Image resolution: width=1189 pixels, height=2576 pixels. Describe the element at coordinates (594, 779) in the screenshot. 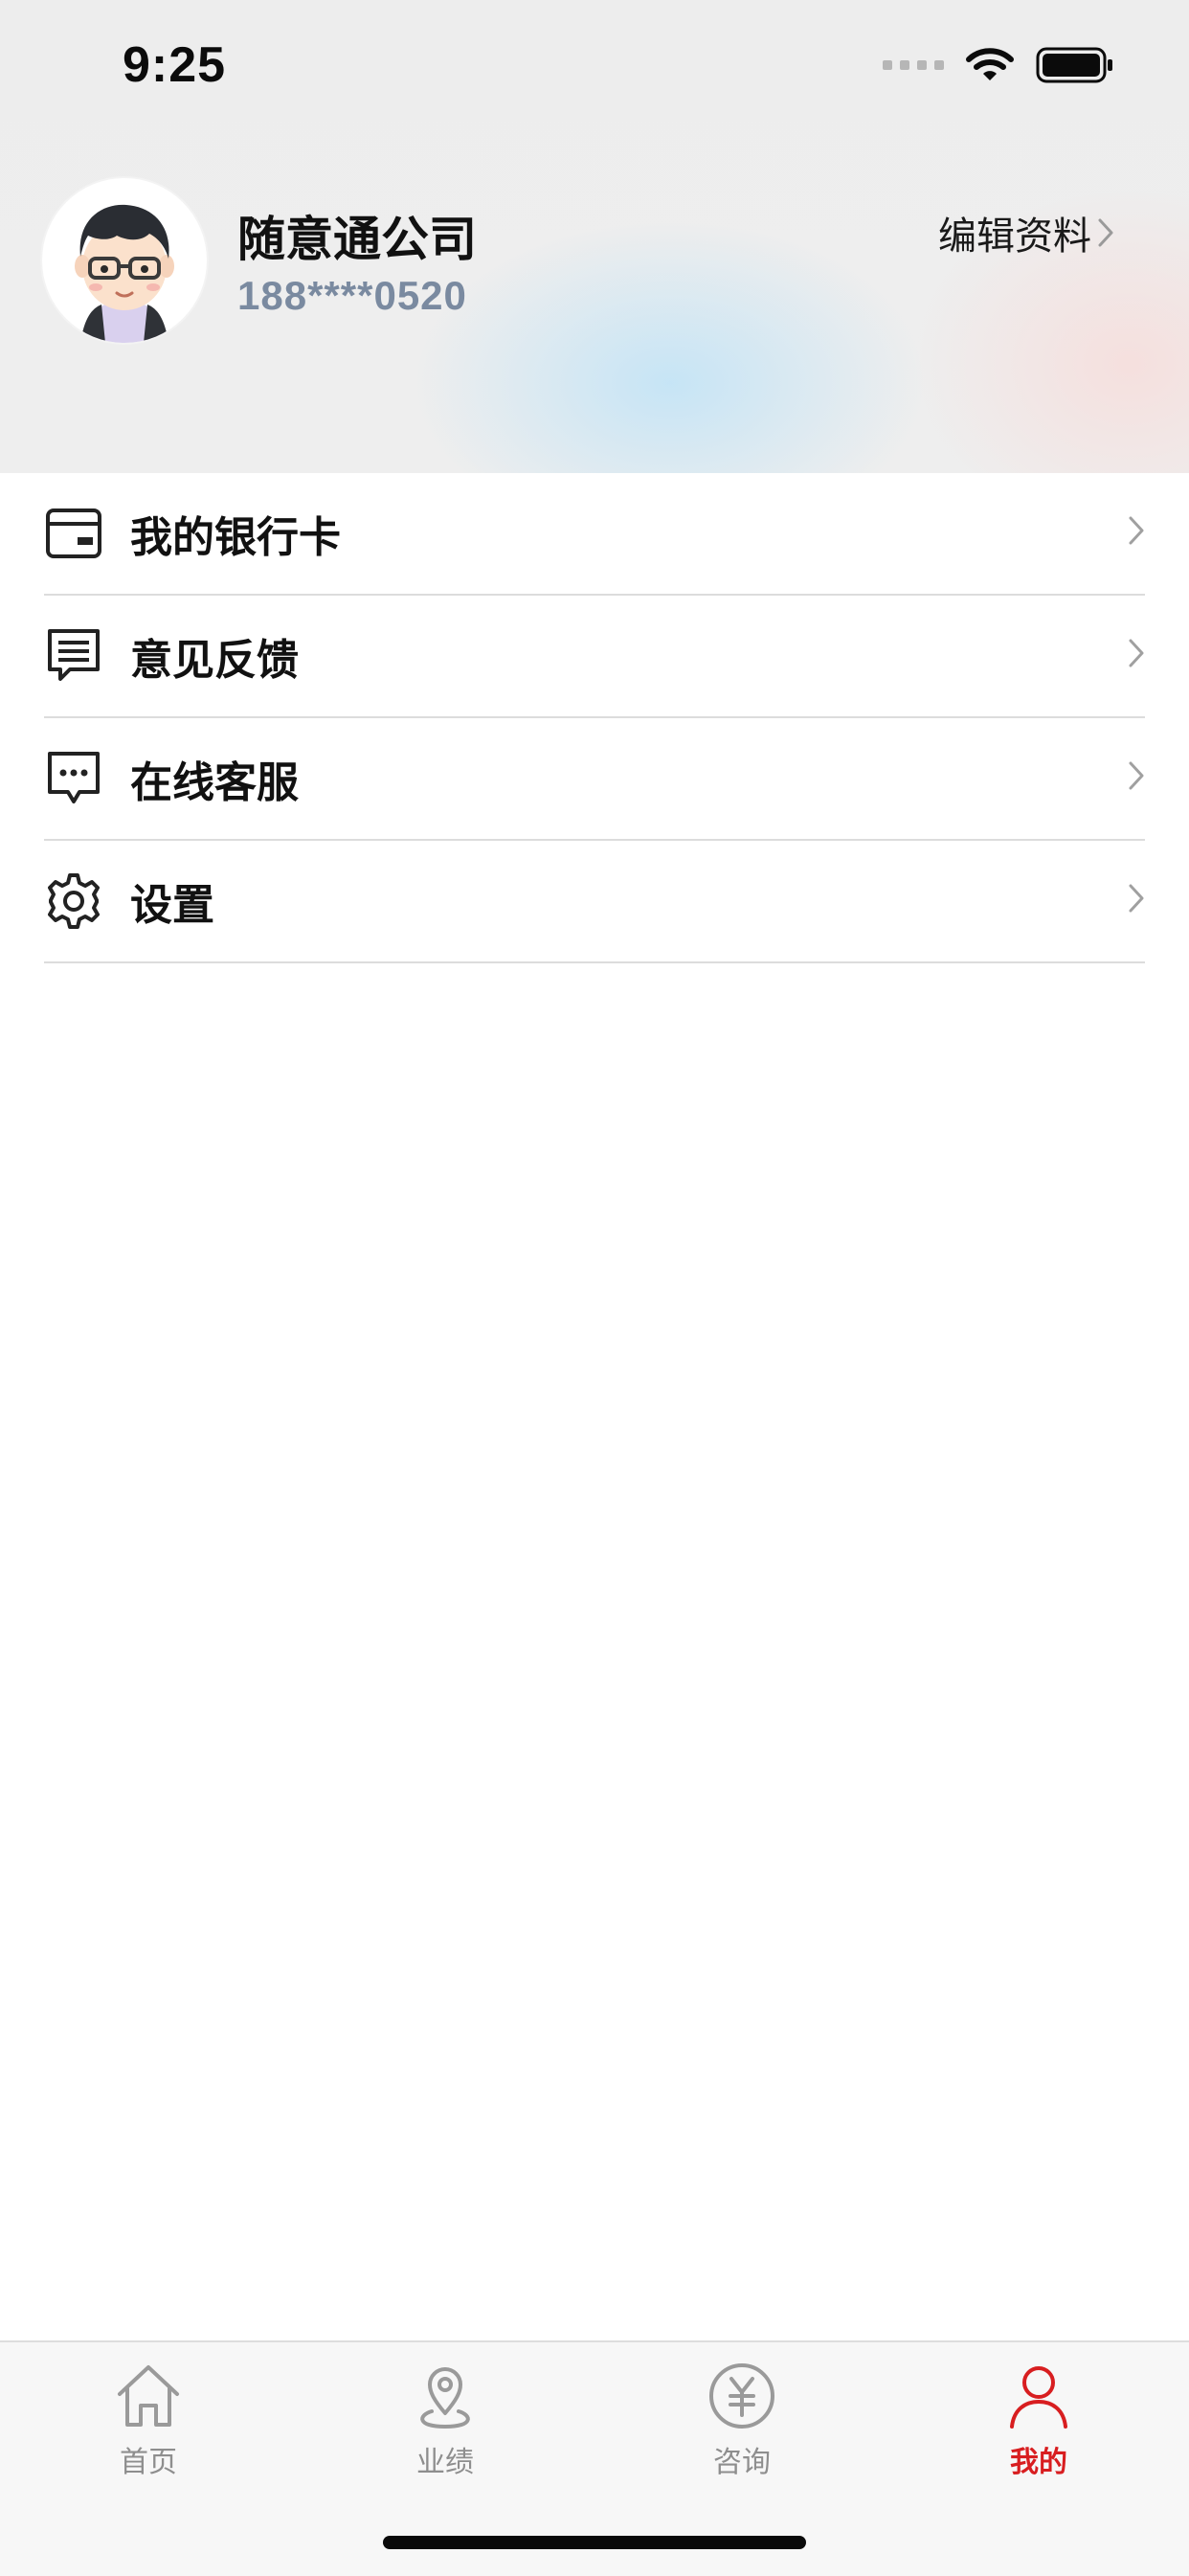

I see `menu-item-online-service: 在线客服` at that location.